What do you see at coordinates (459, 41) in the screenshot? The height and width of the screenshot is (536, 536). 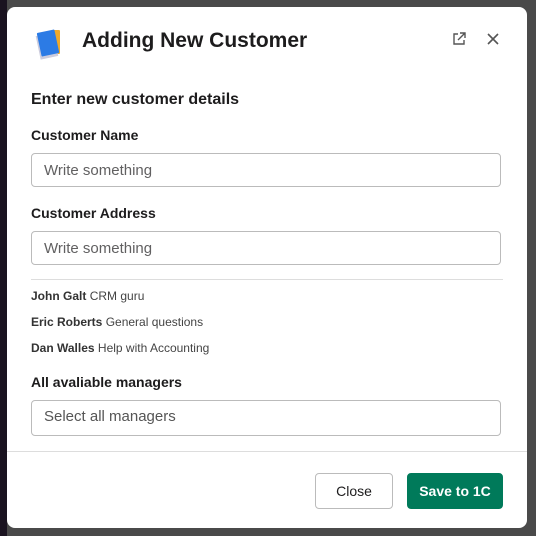 I see `external-link-icon` at bounding box center [459, 41].